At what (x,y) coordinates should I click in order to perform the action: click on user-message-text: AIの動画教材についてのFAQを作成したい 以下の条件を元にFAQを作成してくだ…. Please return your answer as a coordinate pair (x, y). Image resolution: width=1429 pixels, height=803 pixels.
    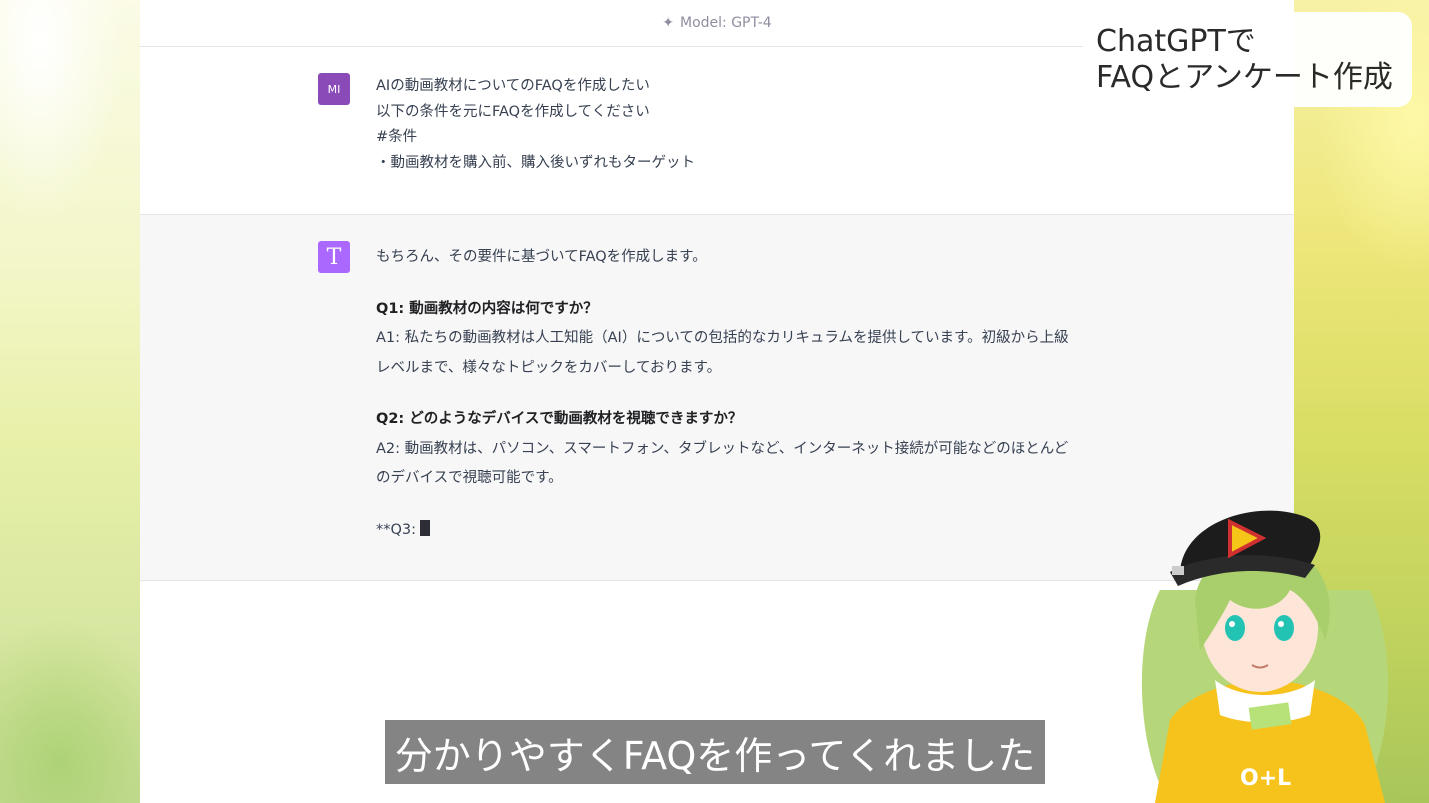
    Looking at the image, I should click on (726, 125).